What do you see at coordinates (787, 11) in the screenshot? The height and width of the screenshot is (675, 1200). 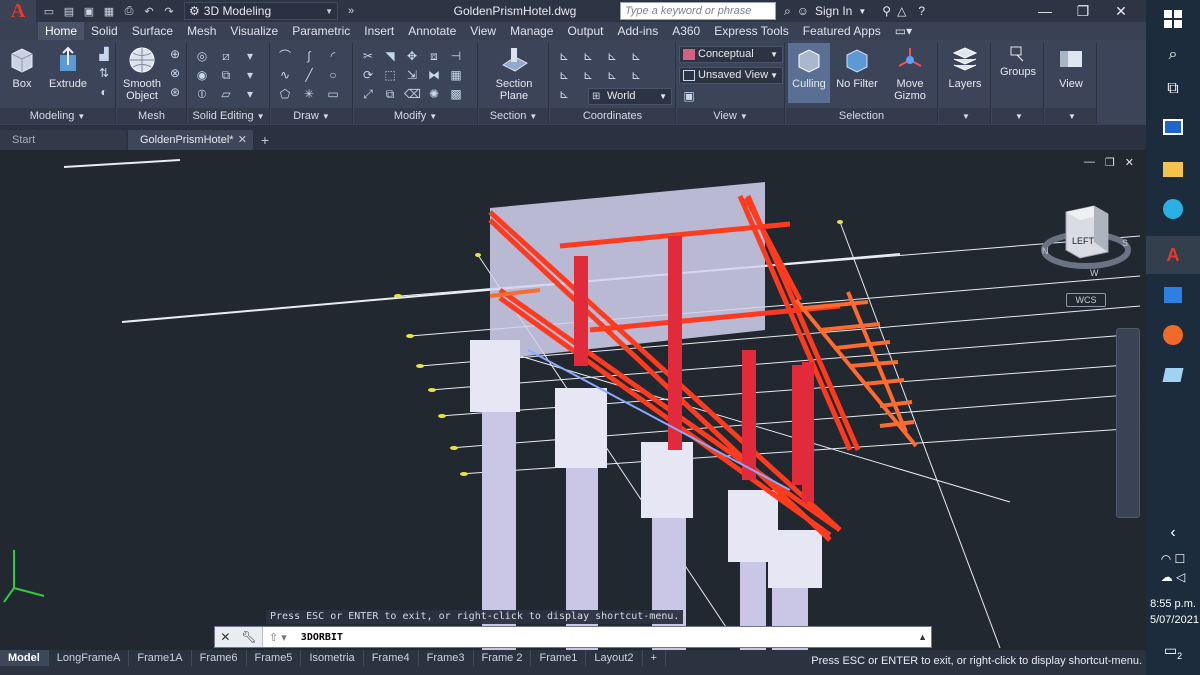 I see `binoculars-icon: ⌕` at bounding box center [787, 11].